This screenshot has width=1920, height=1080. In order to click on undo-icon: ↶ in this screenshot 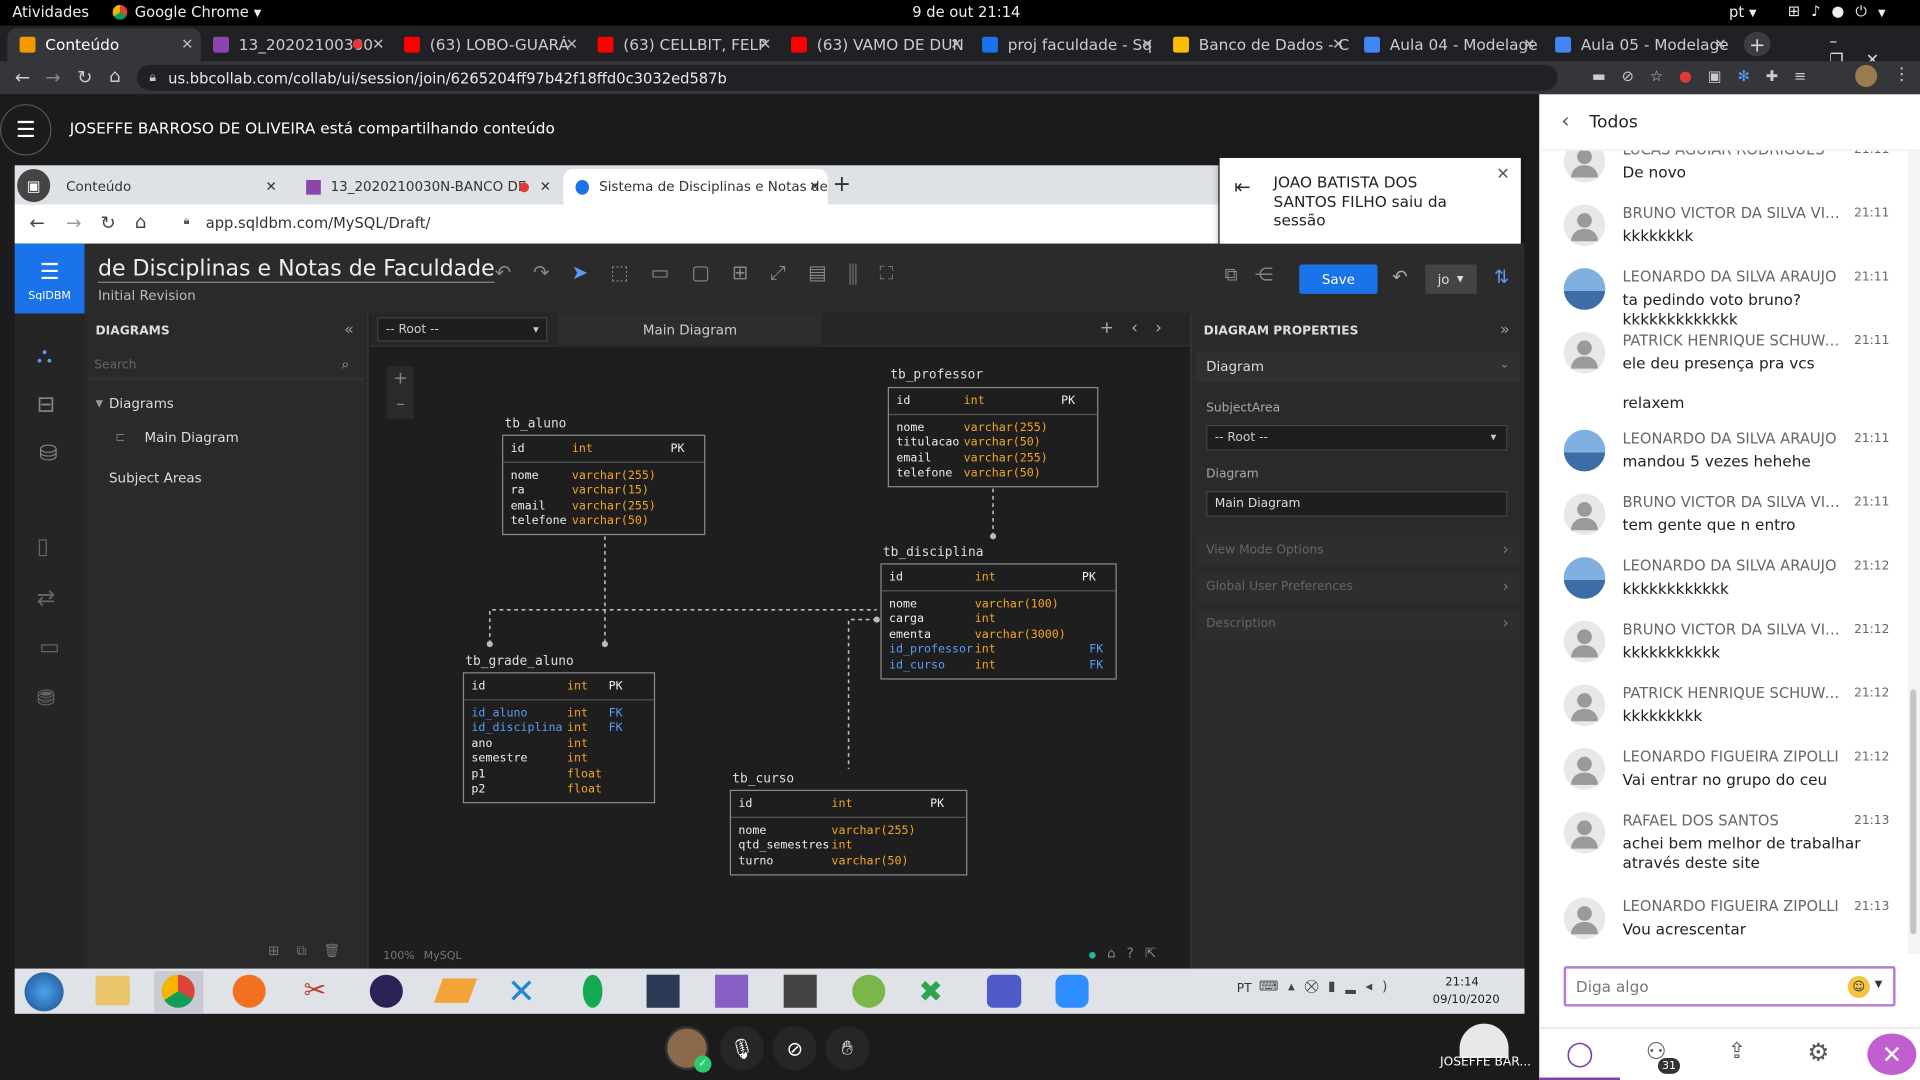, I will do `click(514, 272)`.